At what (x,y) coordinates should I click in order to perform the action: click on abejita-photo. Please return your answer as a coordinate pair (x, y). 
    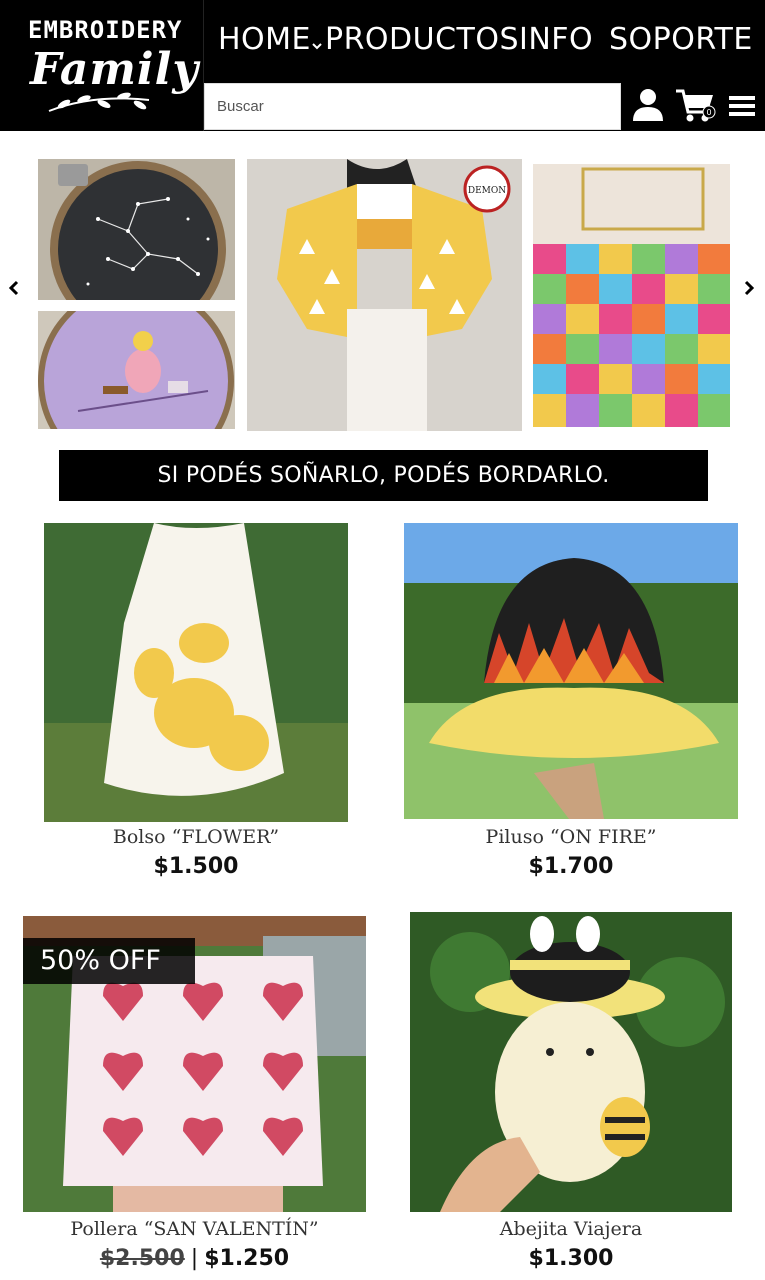
    Looking at the image, I should click on (571, 1062).